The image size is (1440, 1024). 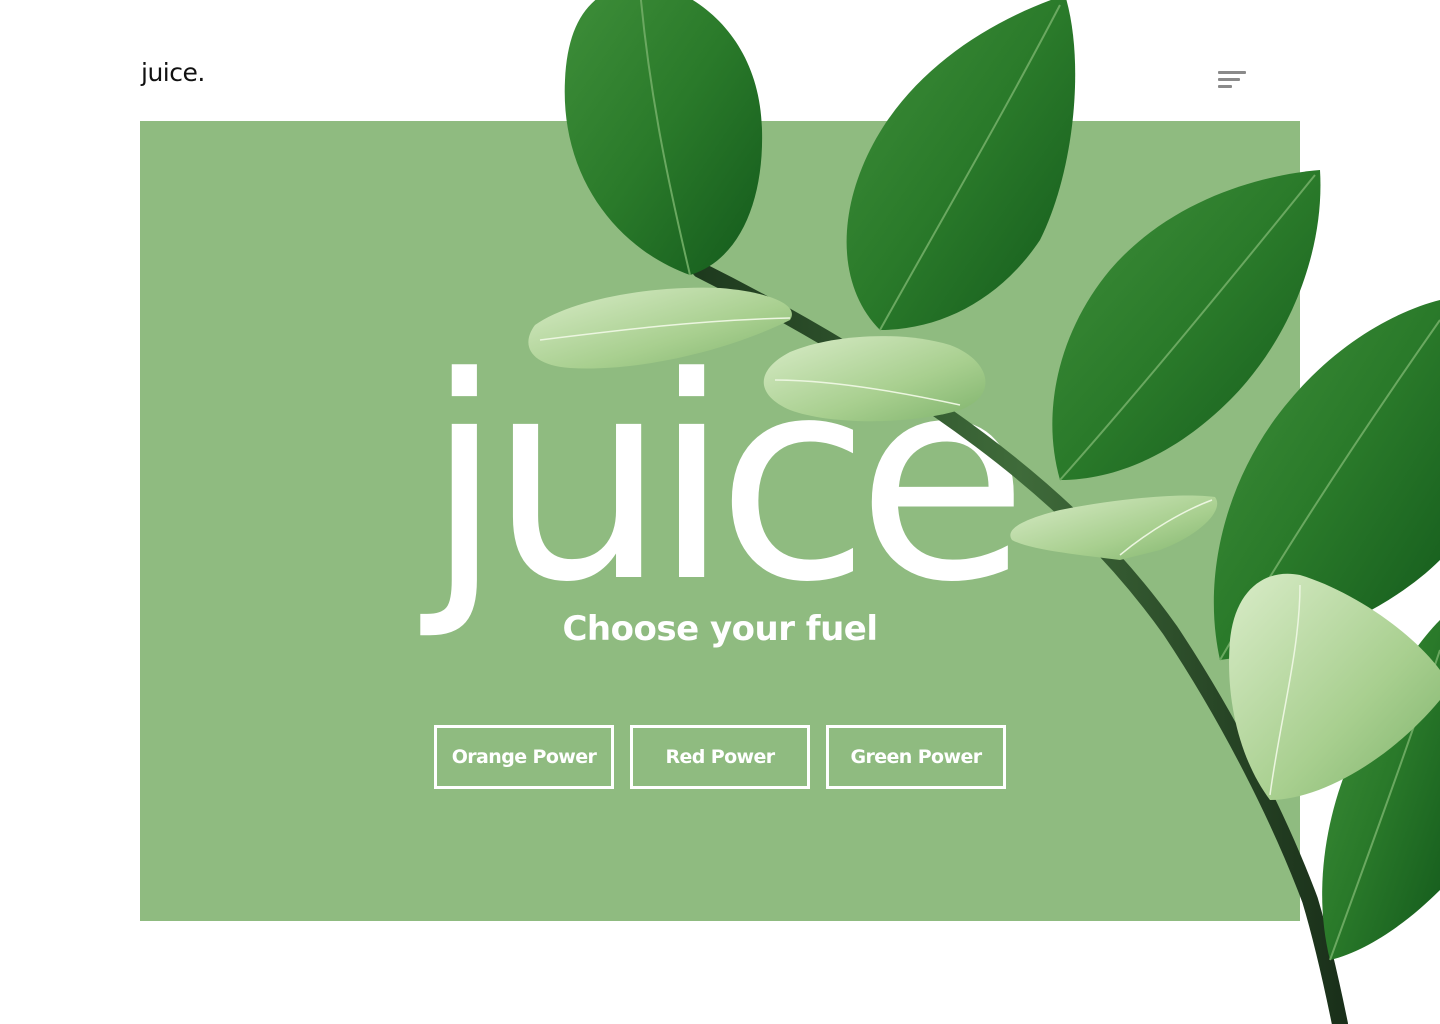 I want to click on site-logo: juice., so click(x=173, y=72).